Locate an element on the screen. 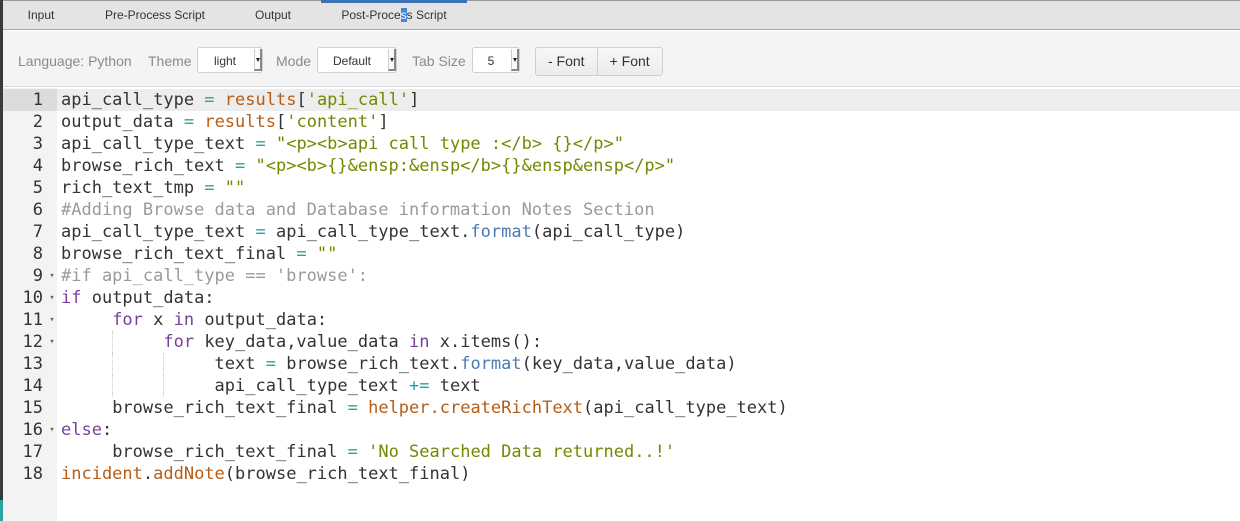 The width and height of the screenshot is (1240, 521). code-token: (browse_rich_text_final) is located at coordinates (347, 474).